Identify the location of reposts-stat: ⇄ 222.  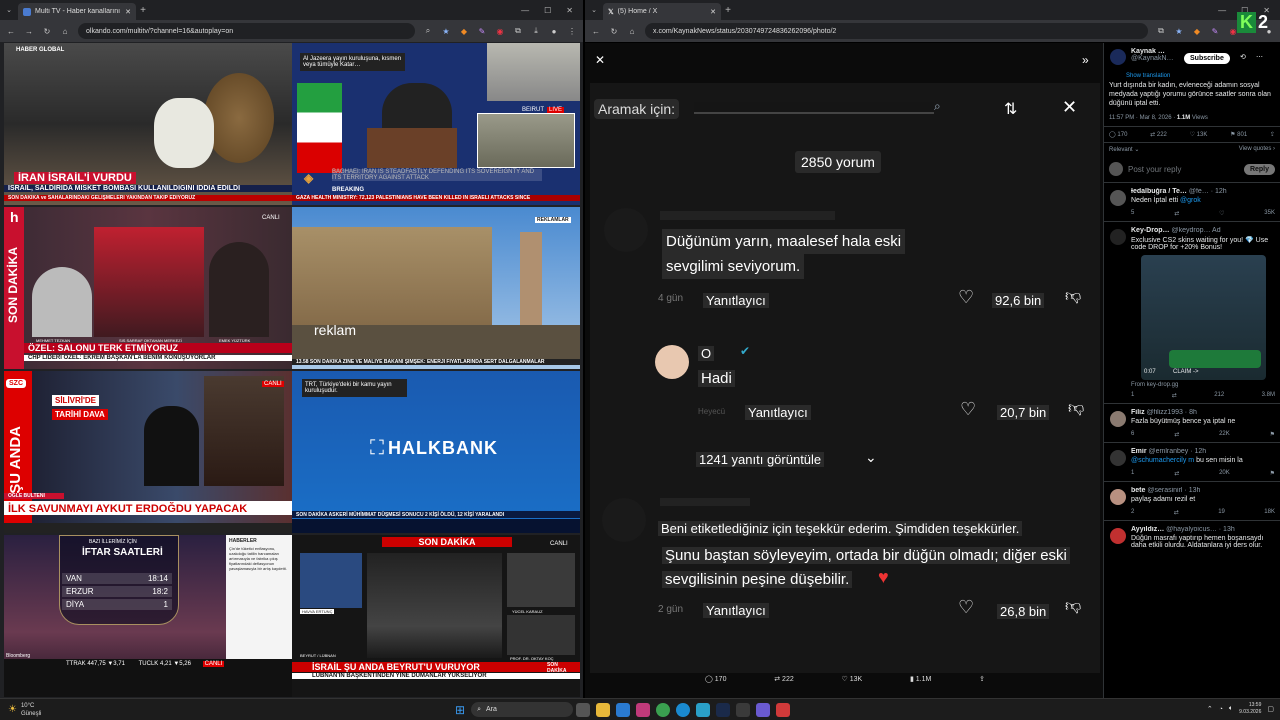
(1158, 134).